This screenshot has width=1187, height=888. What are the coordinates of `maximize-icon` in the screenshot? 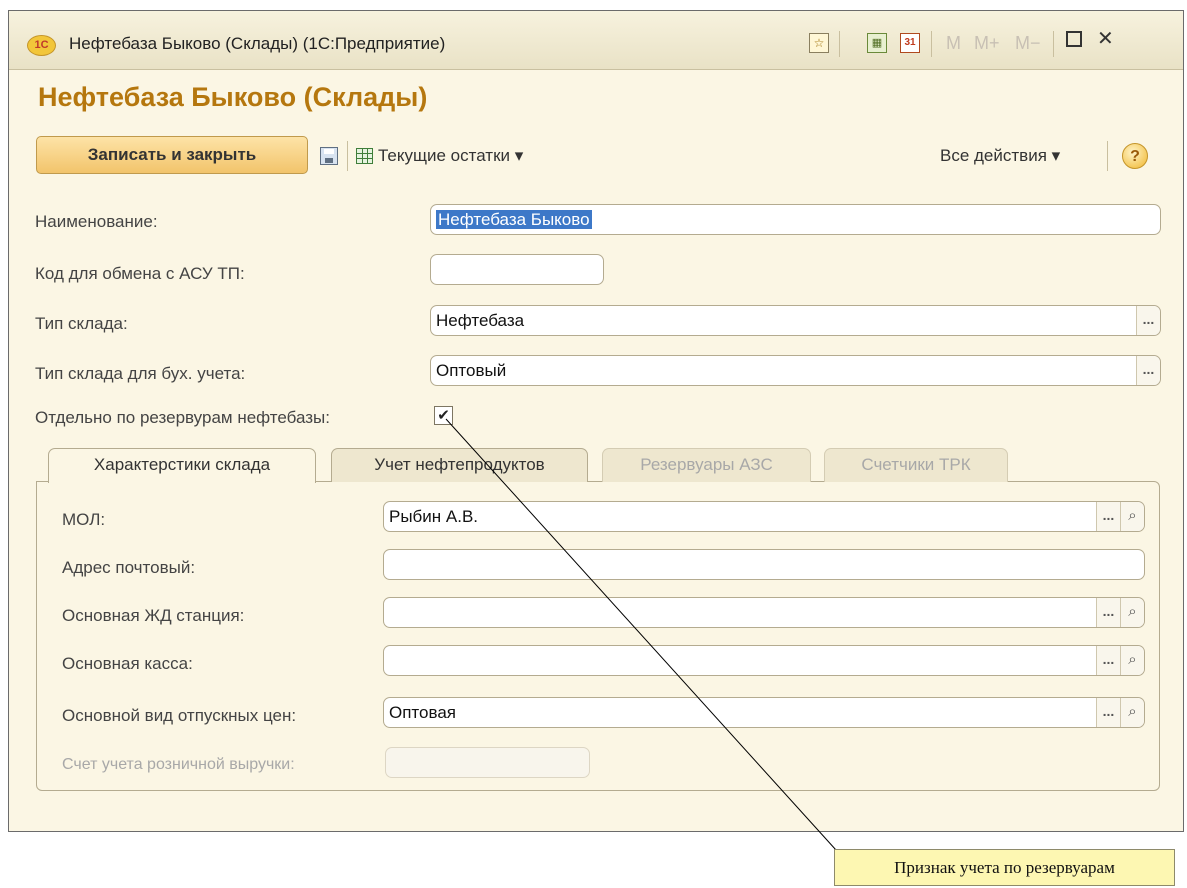 It's located at (1074, 39).